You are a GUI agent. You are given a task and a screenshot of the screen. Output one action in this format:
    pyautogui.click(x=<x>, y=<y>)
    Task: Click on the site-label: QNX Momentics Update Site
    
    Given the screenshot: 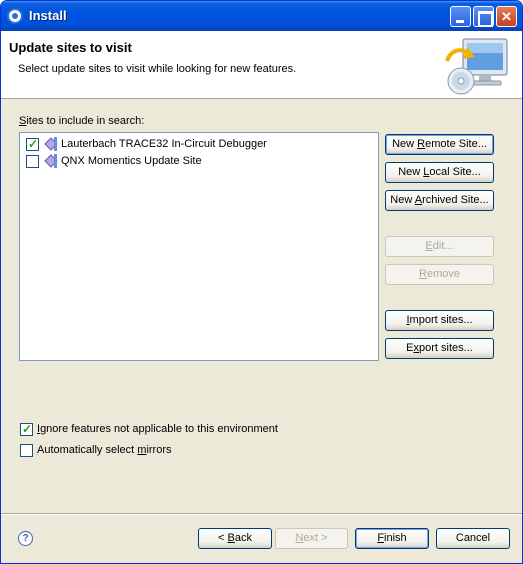 What is the action you would take?
    pyautogui.click(x=131, y=161)
    